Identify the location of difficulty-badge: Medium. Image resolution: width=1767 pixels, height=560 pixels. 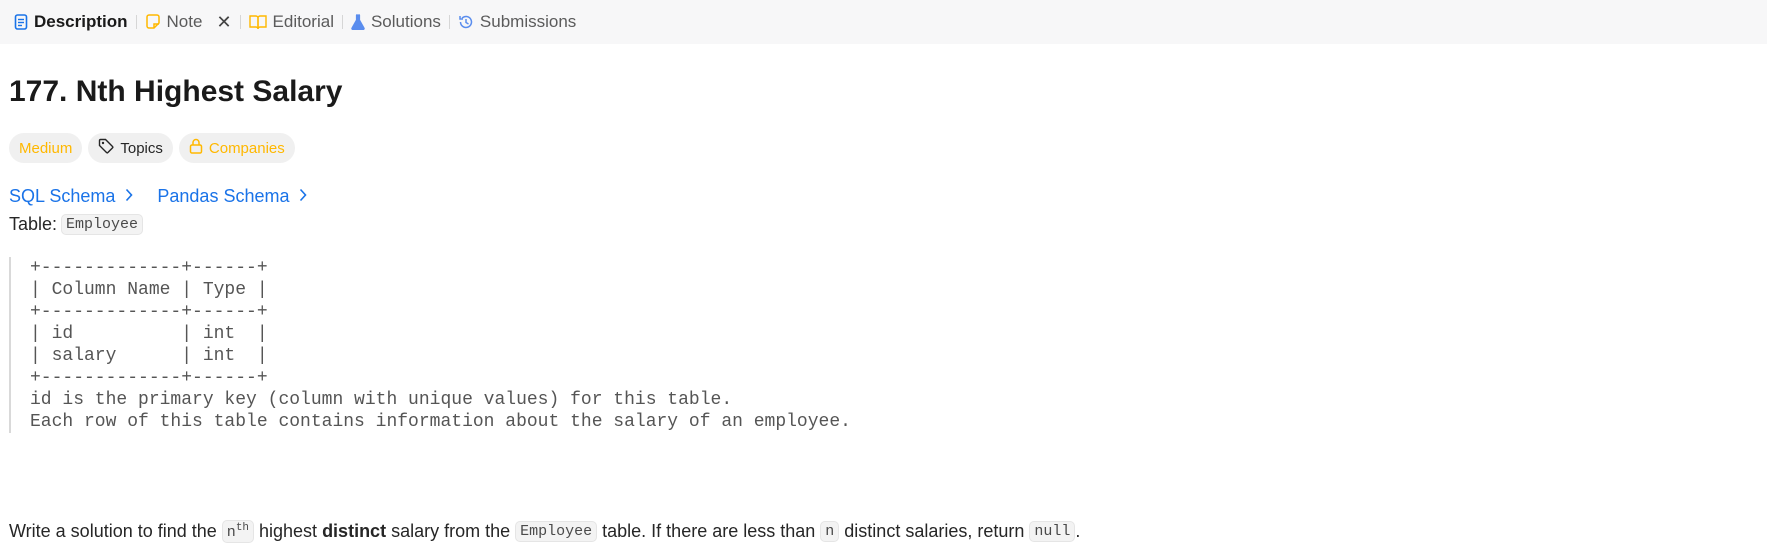
(46, 148).